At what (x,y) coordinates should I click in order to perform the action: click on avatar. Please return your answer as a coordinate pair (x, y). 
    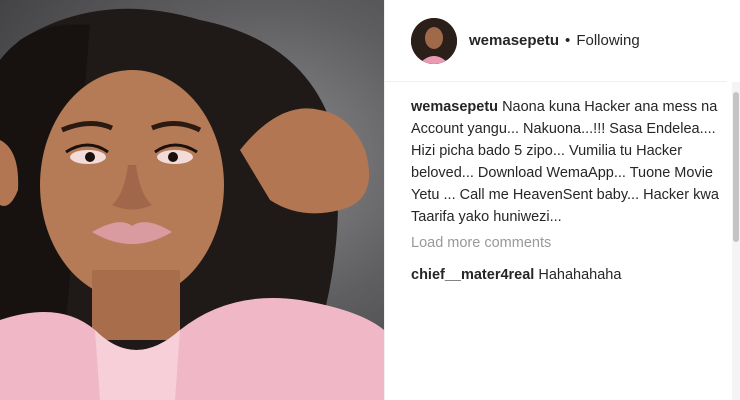
    Looking at the image, I should click on (434, 40).